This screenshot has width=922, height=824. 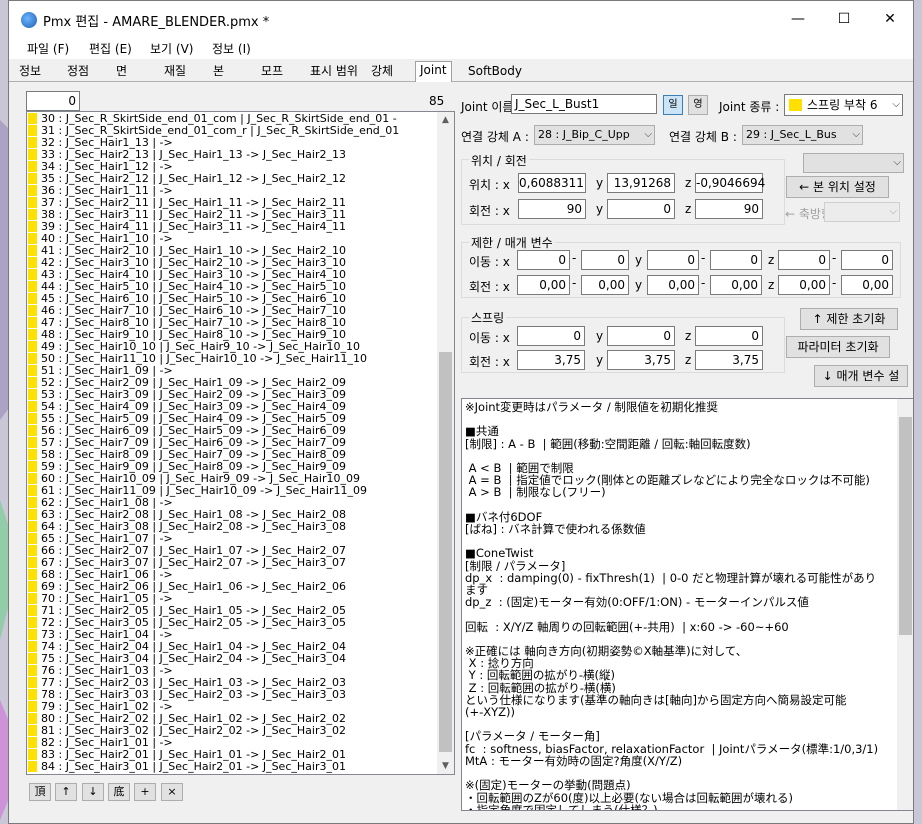 I want to click on menu-view: 보기 (V), so click(x=171, y=48).